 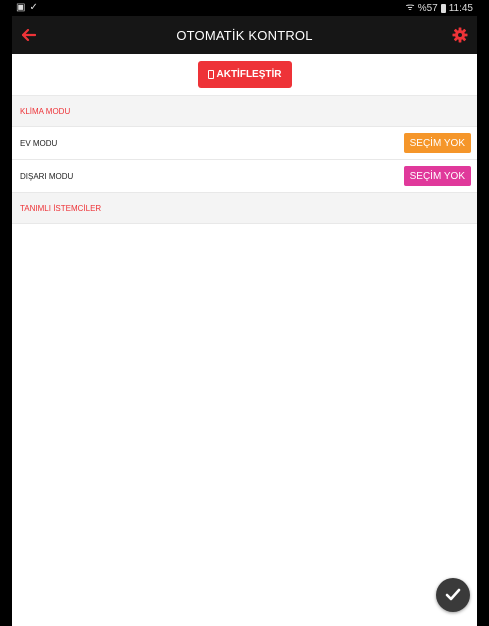 I want to click on section-header-label: TANIMLI İSTEMCİLER, so click(x=61, y=208).